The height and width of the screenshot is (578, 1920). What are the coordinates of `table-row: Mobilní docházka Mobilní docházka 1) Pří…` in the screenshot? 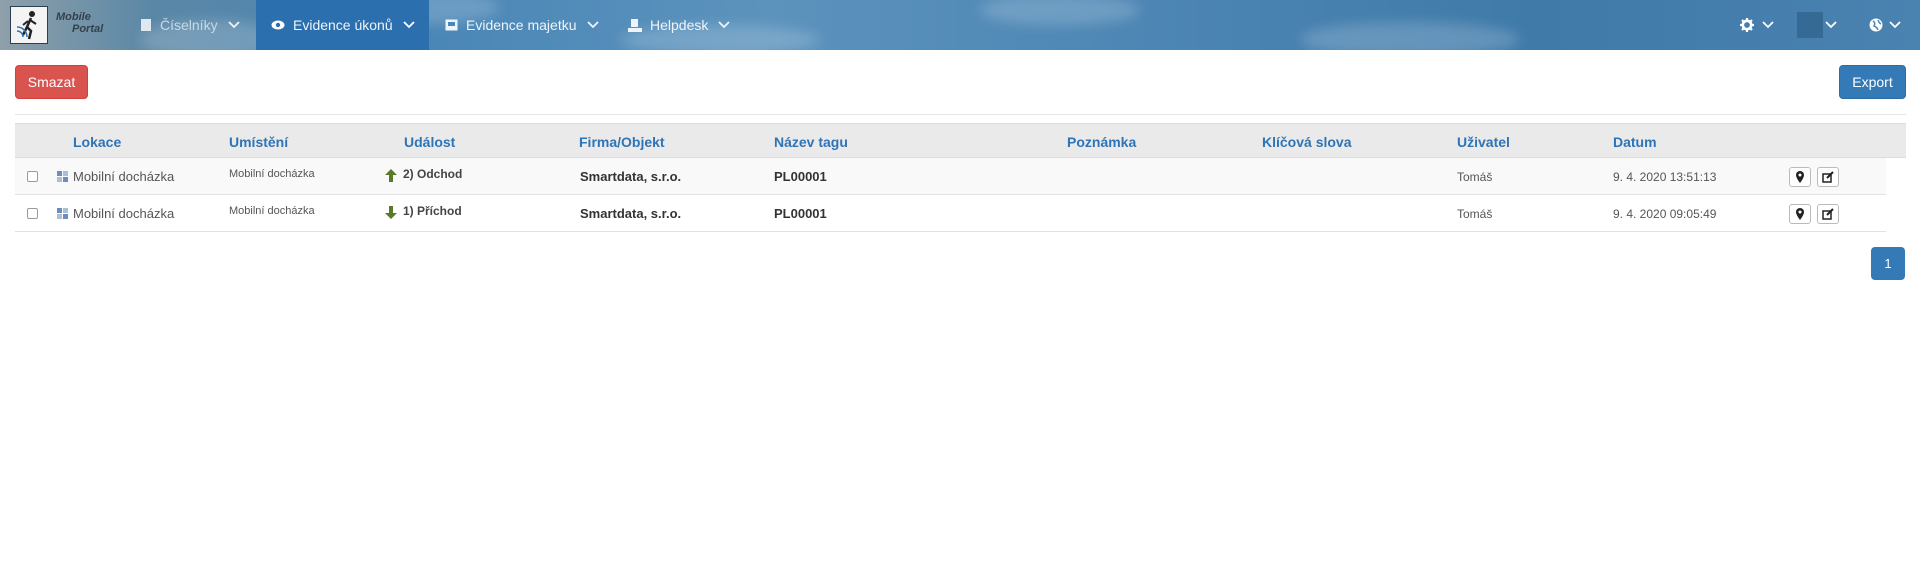 It's located at (950, 213).